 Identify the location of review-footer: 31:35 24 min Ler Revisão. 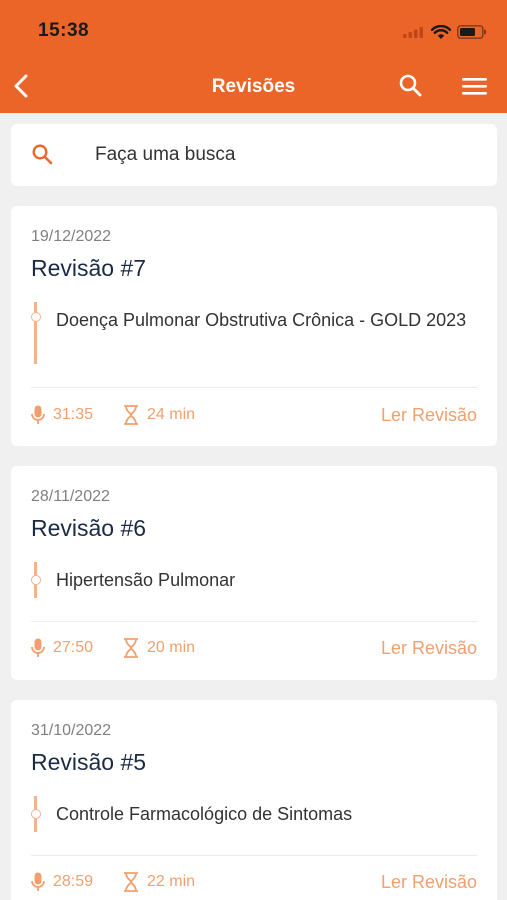
(254, 416).